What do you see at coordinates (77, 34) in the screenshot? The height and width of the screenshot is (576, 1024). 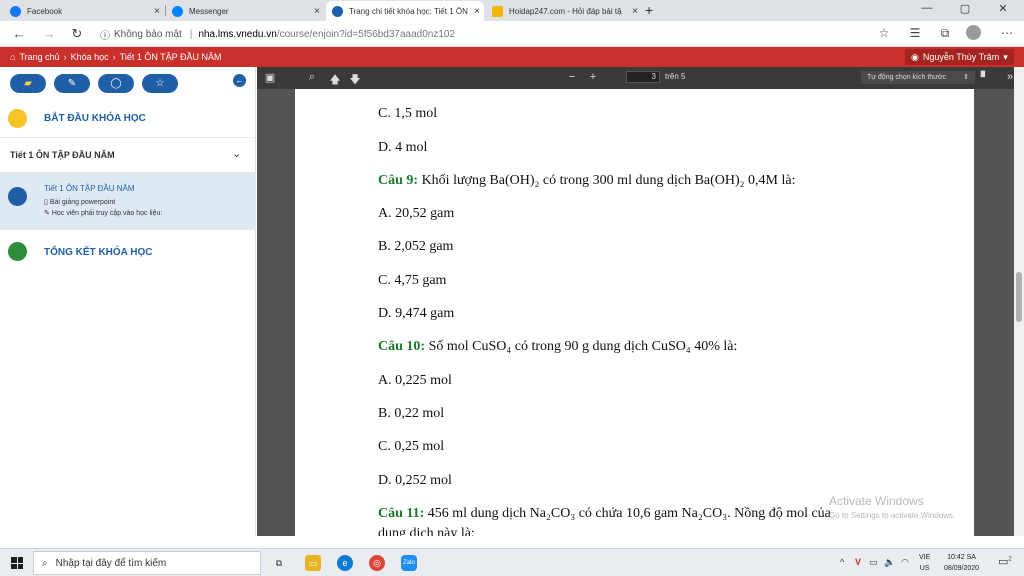 I see `reload-icon: ↻` at bounding box center [77, 34].